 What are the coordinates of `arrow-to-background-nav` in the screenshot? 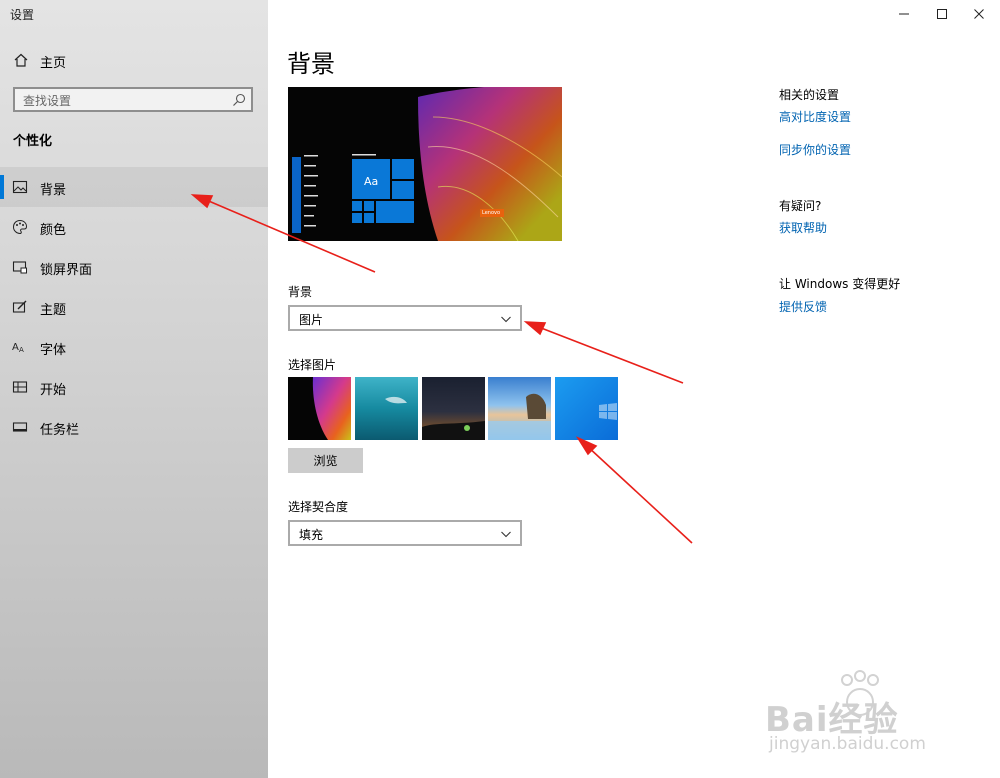 It's located at (289, 235).